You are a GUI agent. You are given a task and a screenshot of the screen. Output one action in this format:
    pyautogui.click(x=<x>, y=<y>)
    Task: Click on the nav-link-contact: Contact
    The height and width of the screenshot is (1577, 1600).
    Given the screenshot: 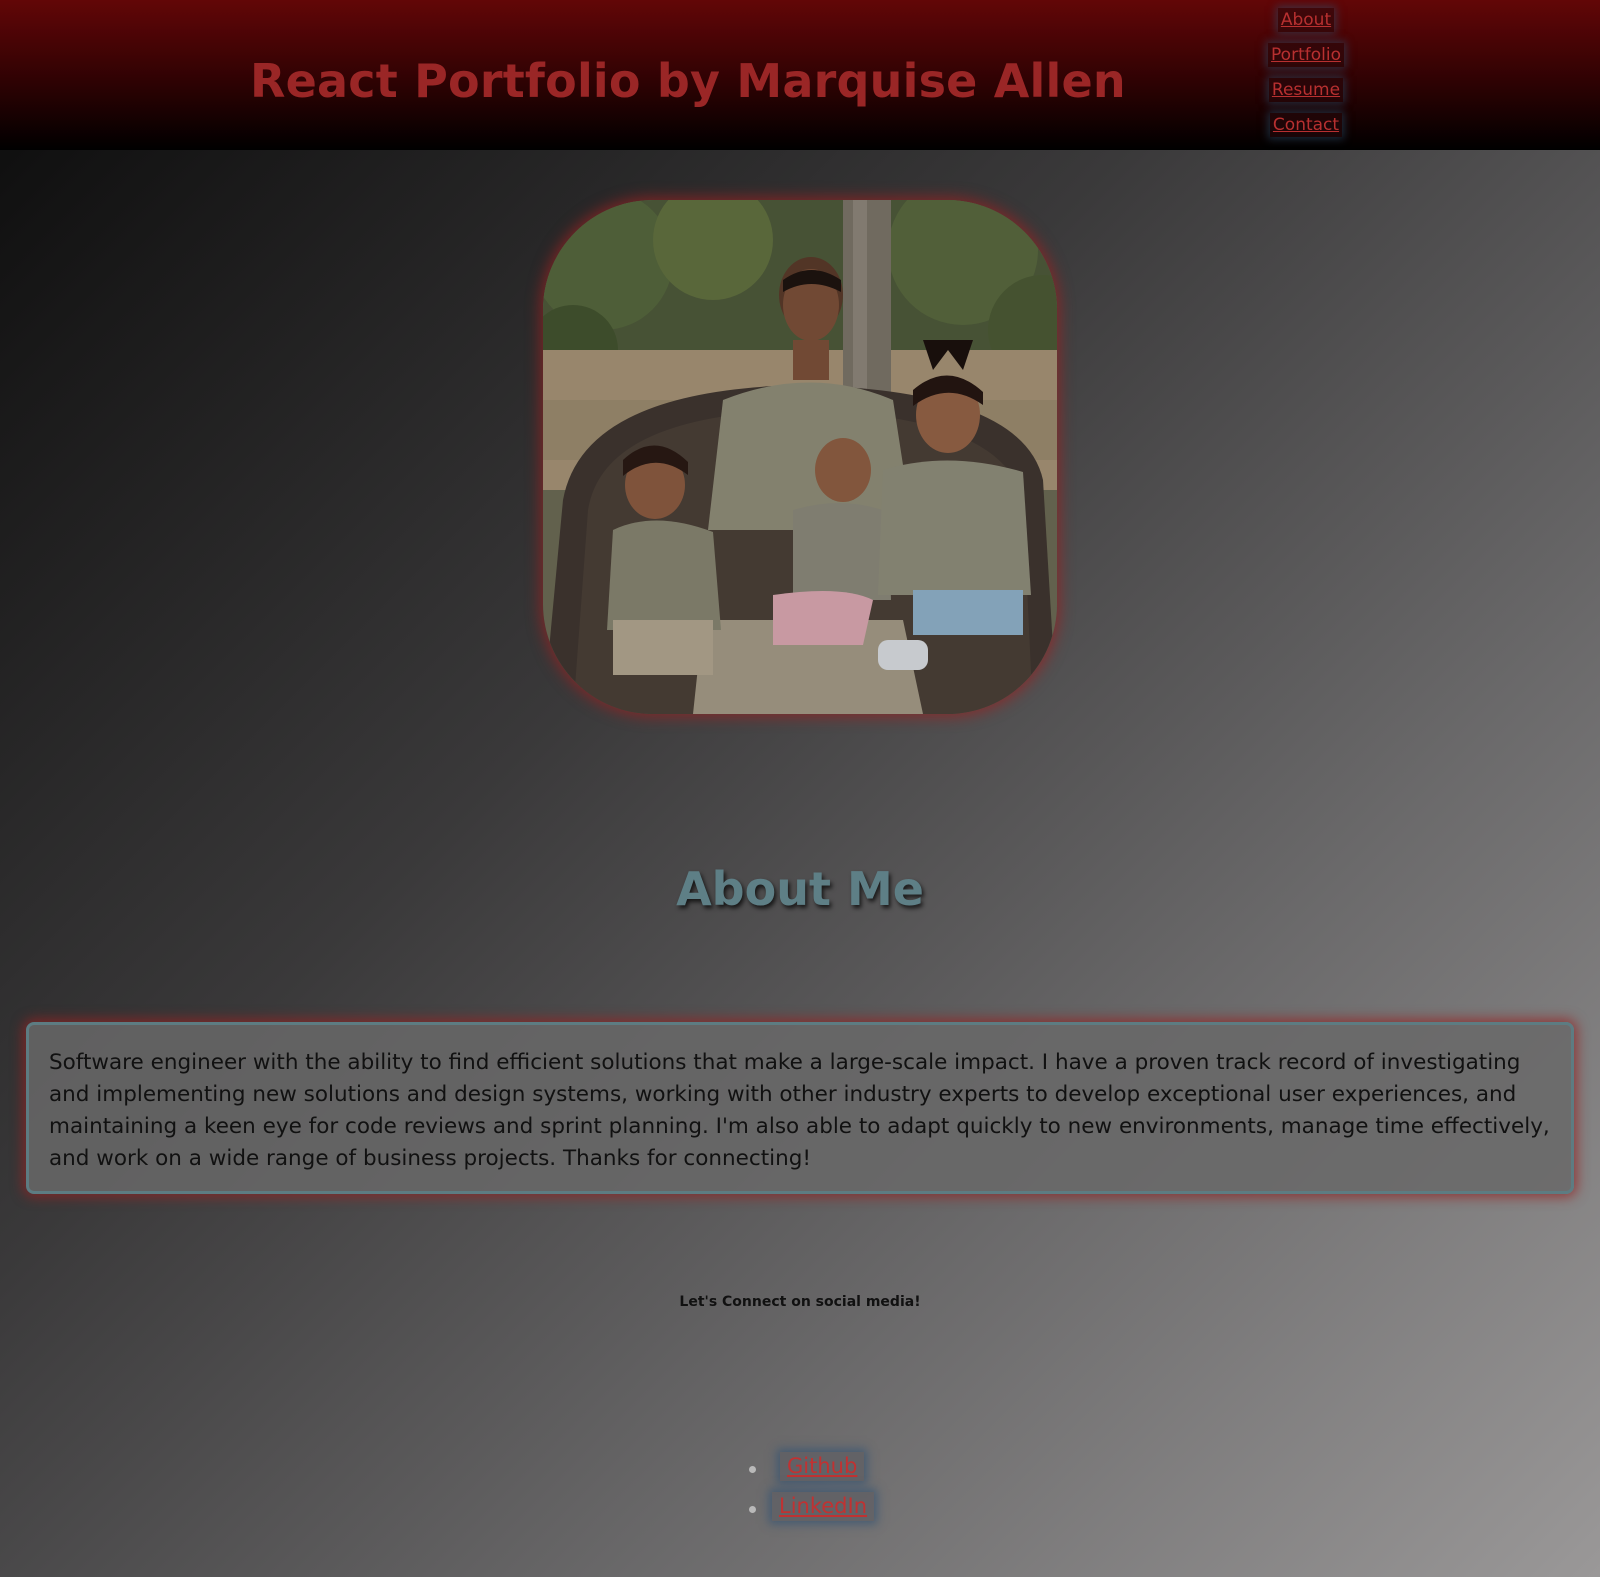 What is the action you would take?
    pyautogui.click(x=1306, y=125)
    